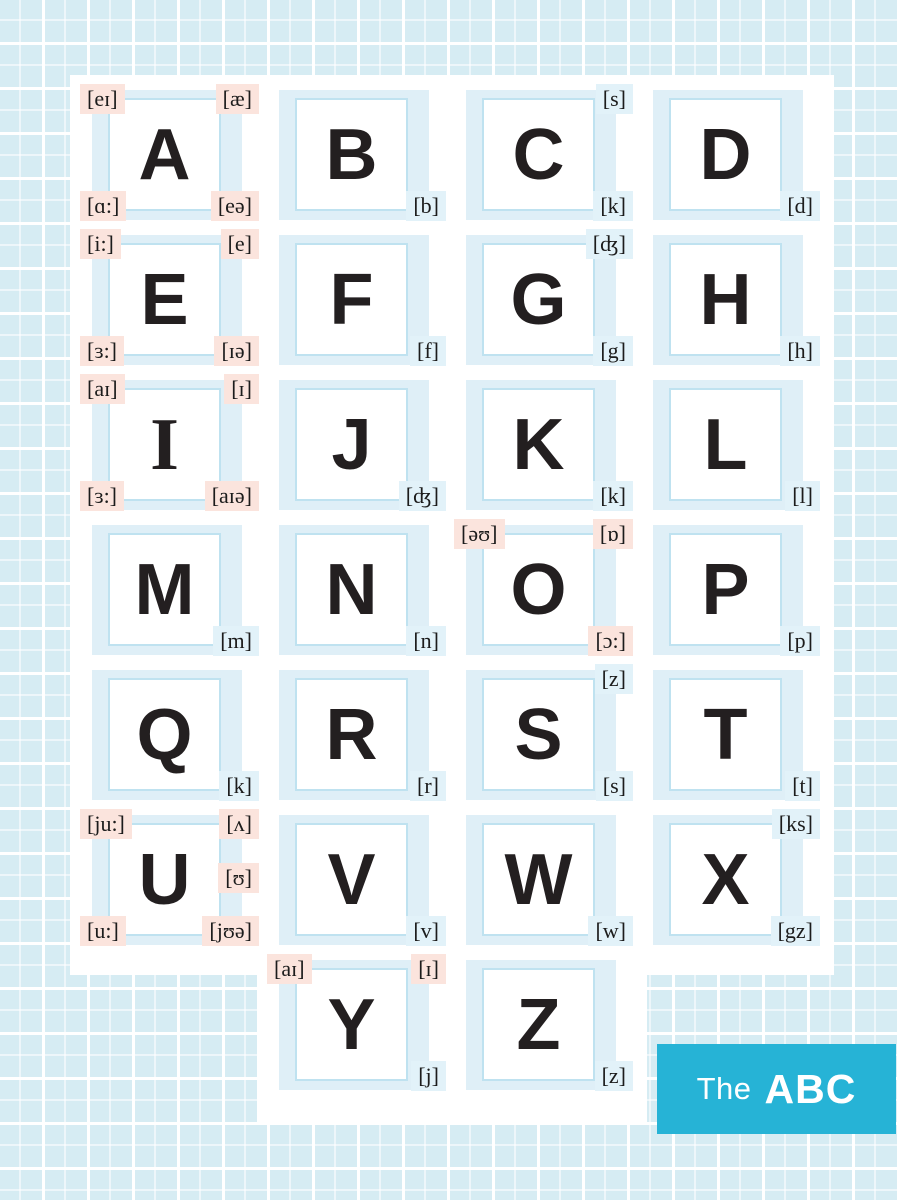  What do you see at coordinates (230, 930) in the screenshot?
I see `phonetic-tag: [jʊə]` at bounding box center [230, 930].